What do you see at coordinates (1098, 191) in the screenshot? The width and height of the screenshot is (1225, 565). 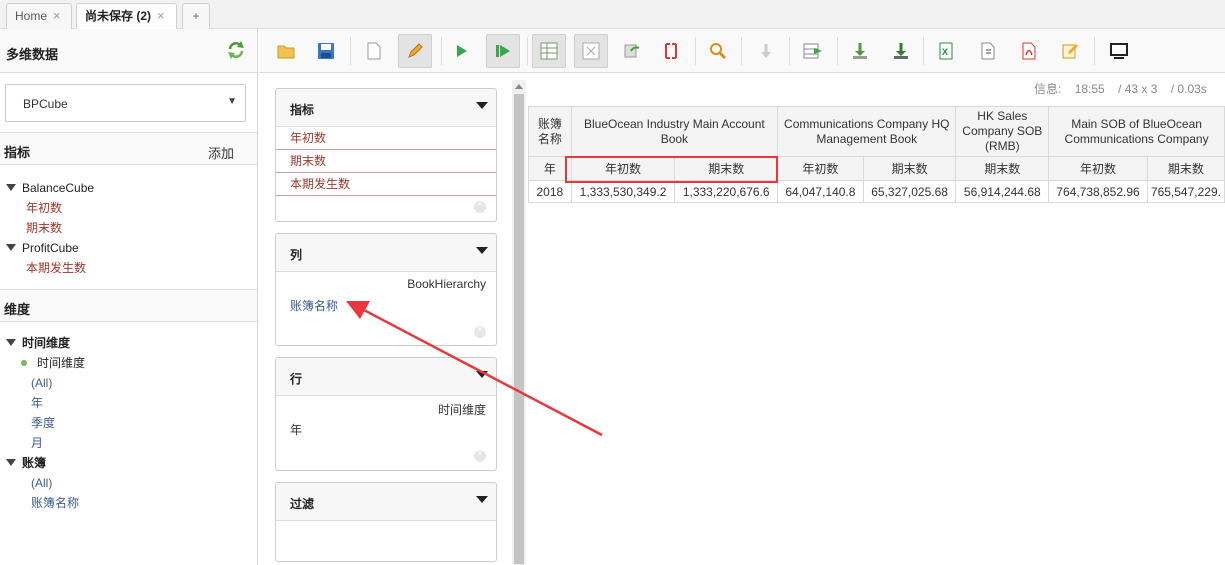 I see `table-cell: 764,738,852.96` at bounding box center [1098, 191].